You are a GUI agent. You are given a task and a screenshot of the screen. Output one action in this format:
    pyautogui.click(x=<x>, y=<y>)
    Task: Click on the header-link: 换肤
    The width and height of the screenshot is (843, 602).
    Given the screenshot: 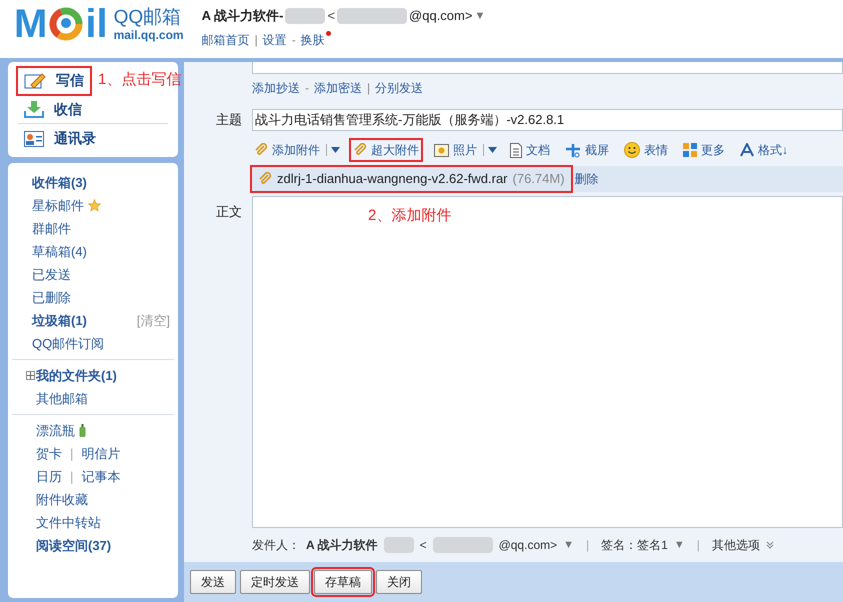 What is the action you would take?
    pyautogui.click(x=315, y=39)
    